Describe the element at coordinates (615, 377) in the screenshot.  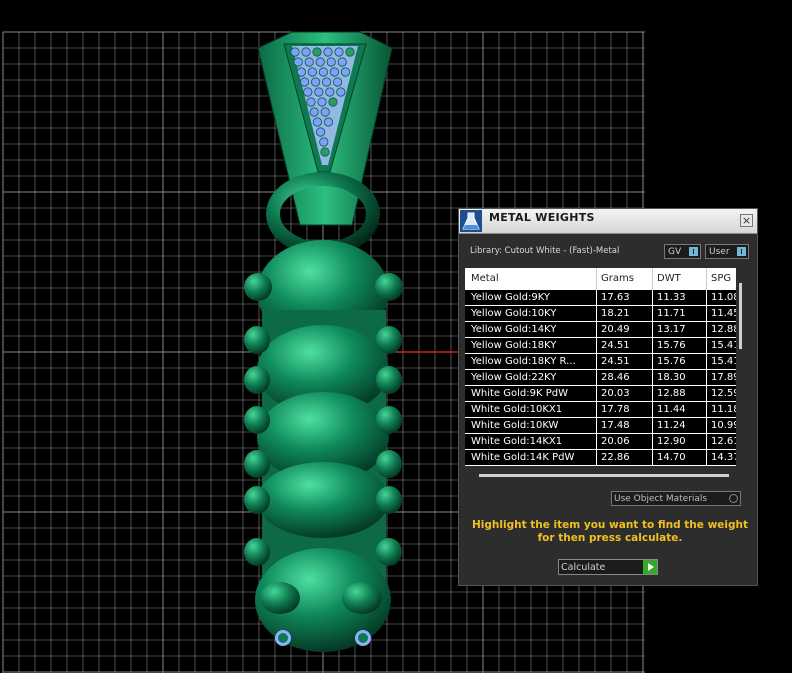
I see `grams-cell: 28.46` at that location.